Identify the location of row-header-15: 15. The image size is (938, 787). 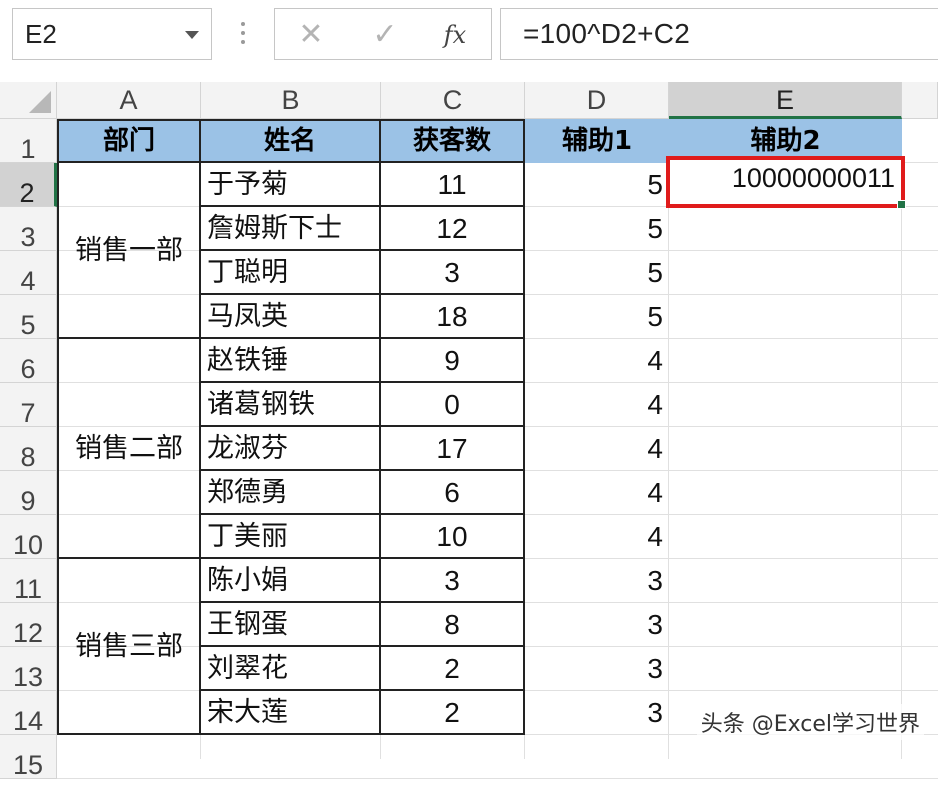
(28, 757).